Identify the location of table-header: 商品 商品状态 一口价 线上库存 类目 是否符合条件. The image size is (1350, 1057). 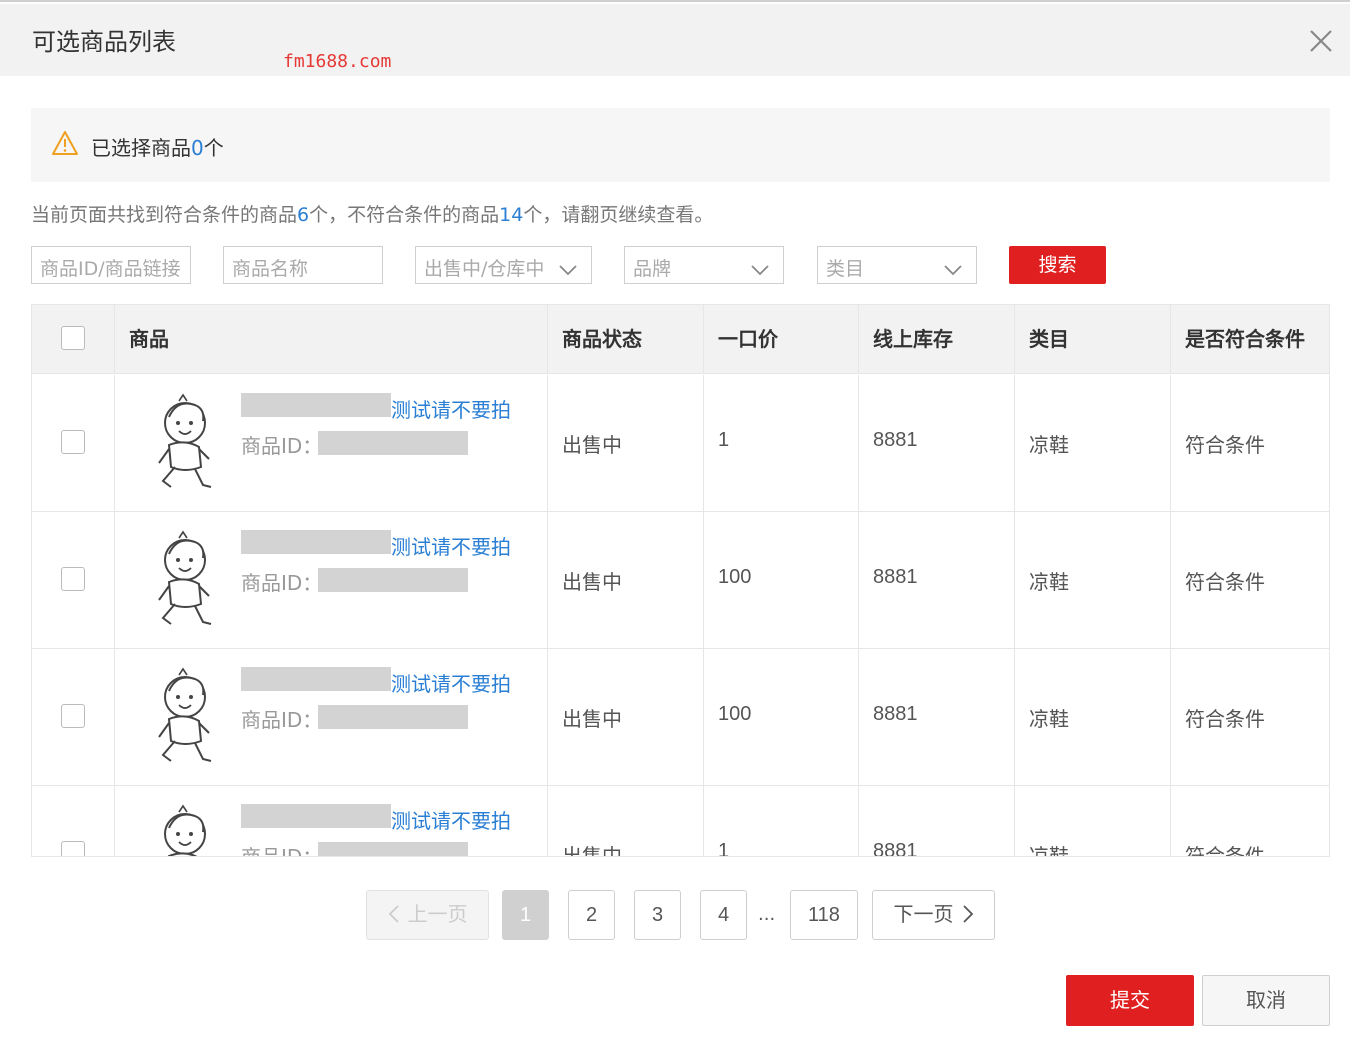
(680, 339).